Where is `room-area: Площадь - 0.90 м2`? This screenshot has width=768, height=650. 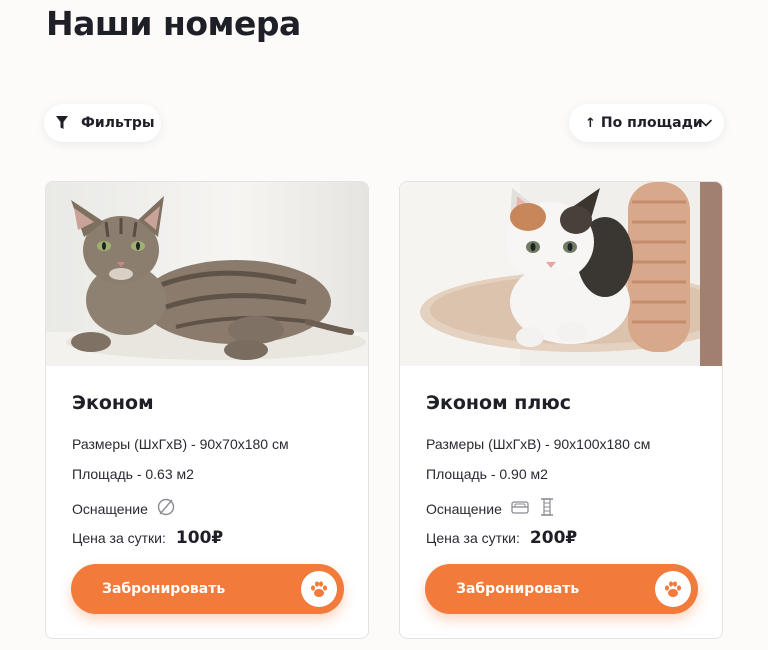 room-area: Площадь - 0.90 м2 is located at coordinates (487, 474).